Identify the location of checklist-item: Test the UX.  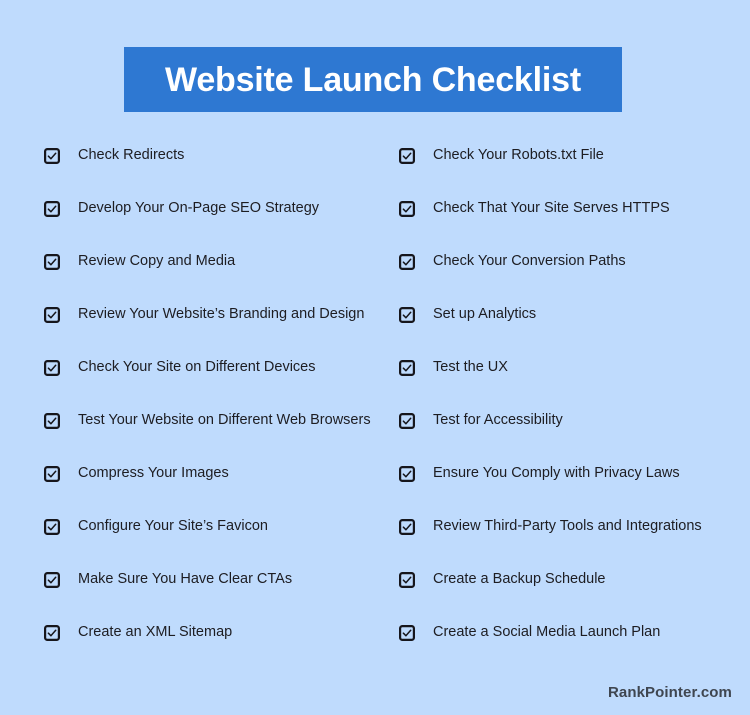
(564, 368).